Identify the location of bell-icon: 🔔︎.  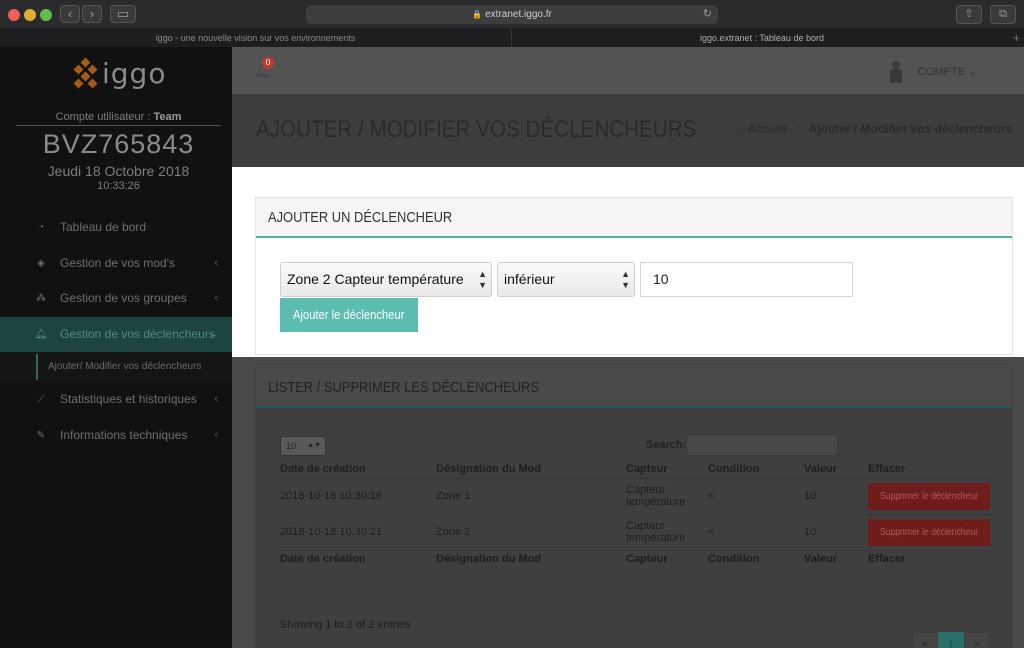
(41, 334).